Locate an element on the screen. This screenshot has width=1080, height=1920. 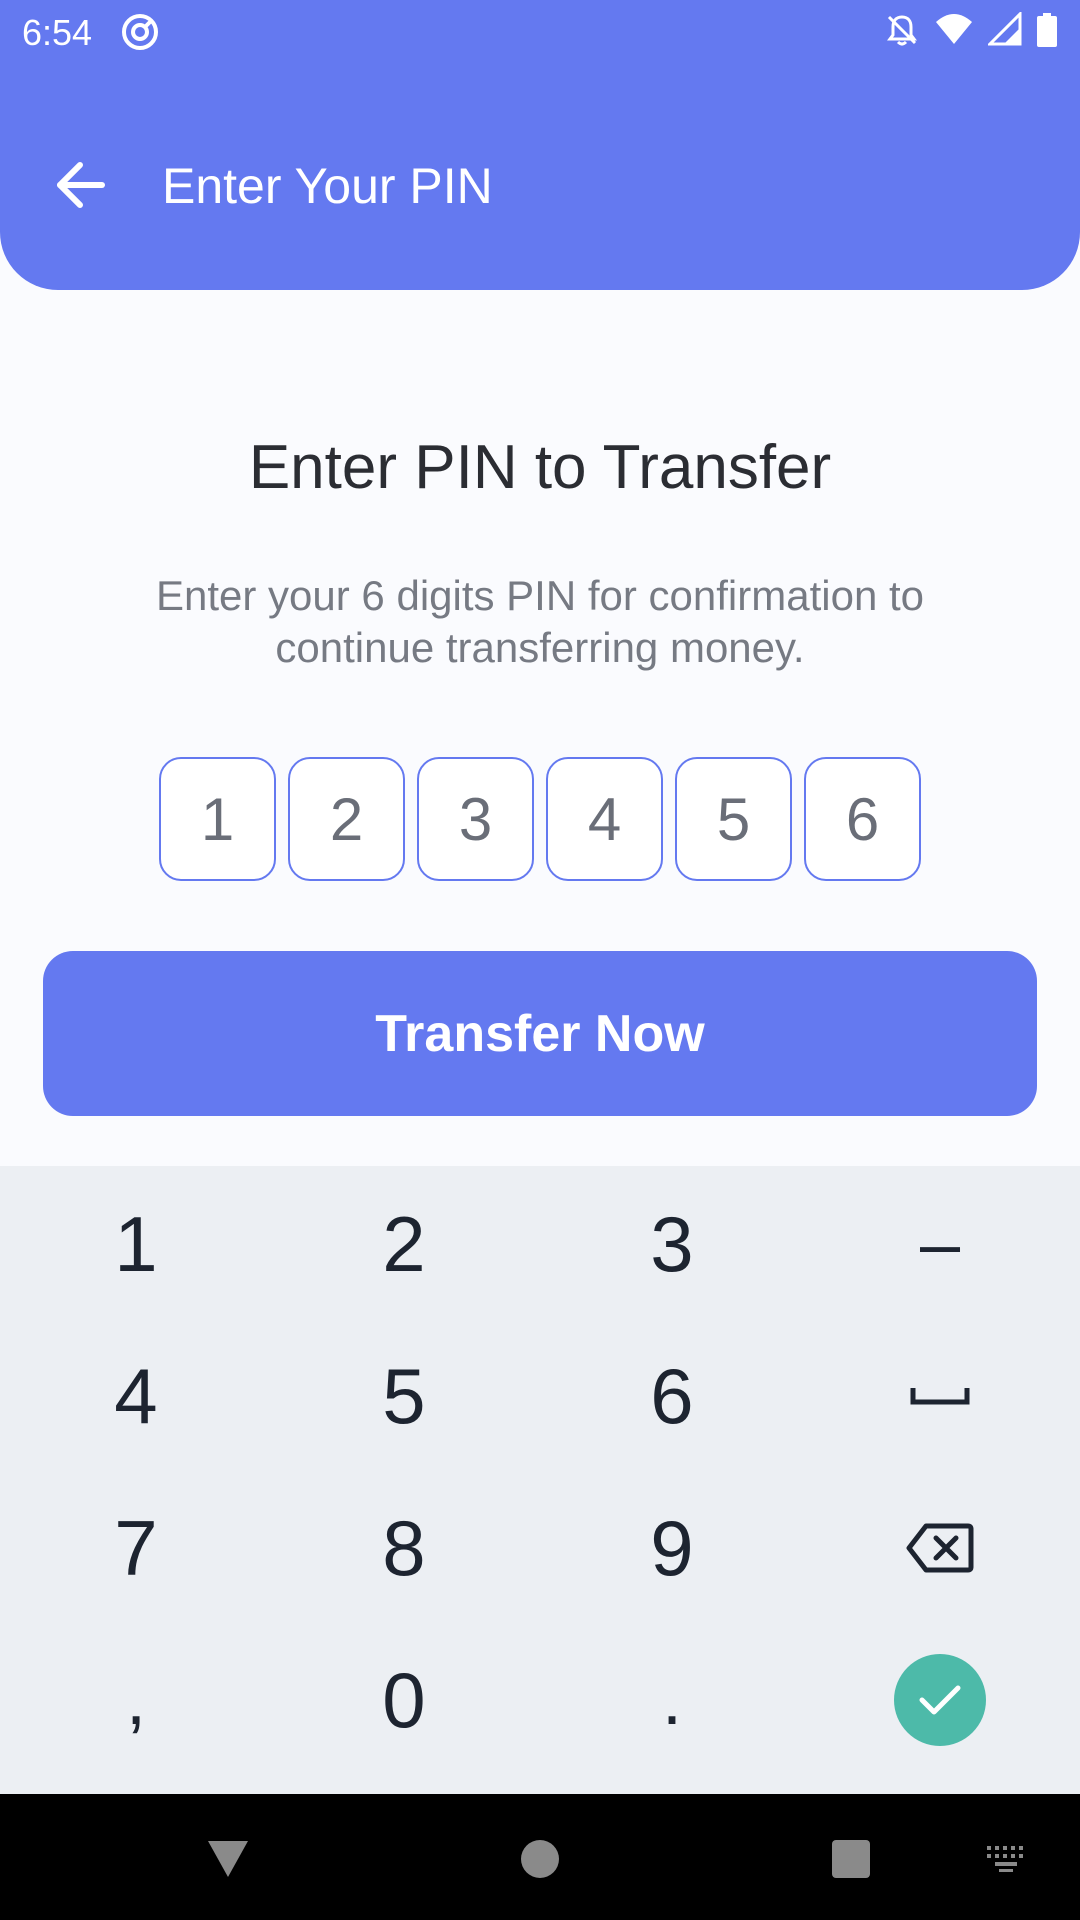
section-heading: Enter PIN to Transfer is located at coordinates (540, 467).